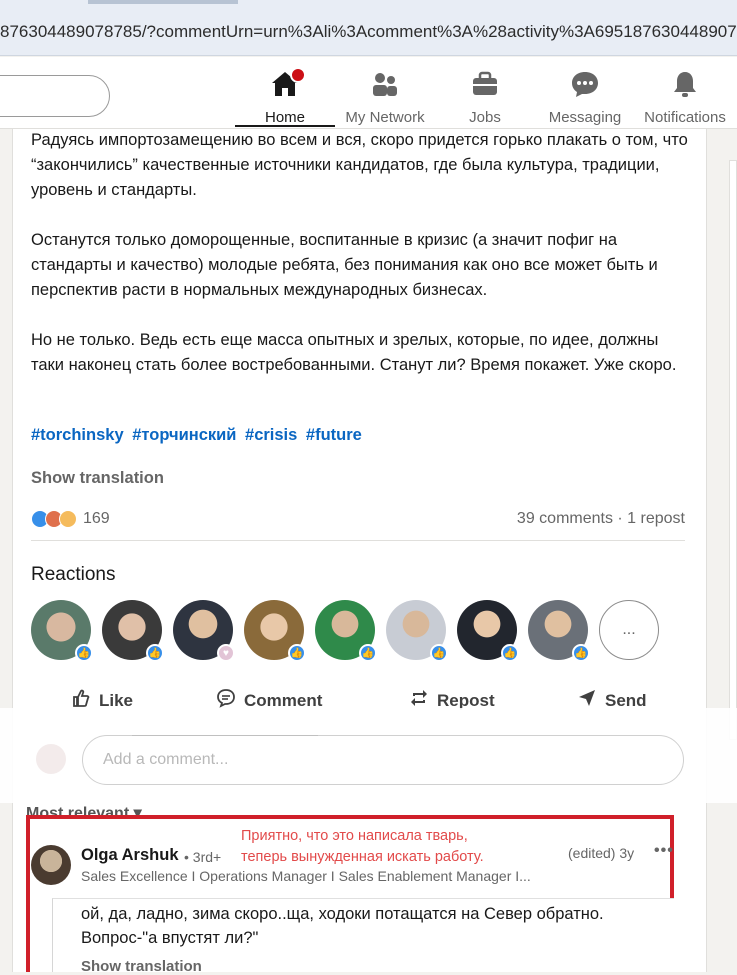 Image resolution: width=737 pixels, height=975 pixels. I want to click on nav-my-network: My Network, so click(385, 97).